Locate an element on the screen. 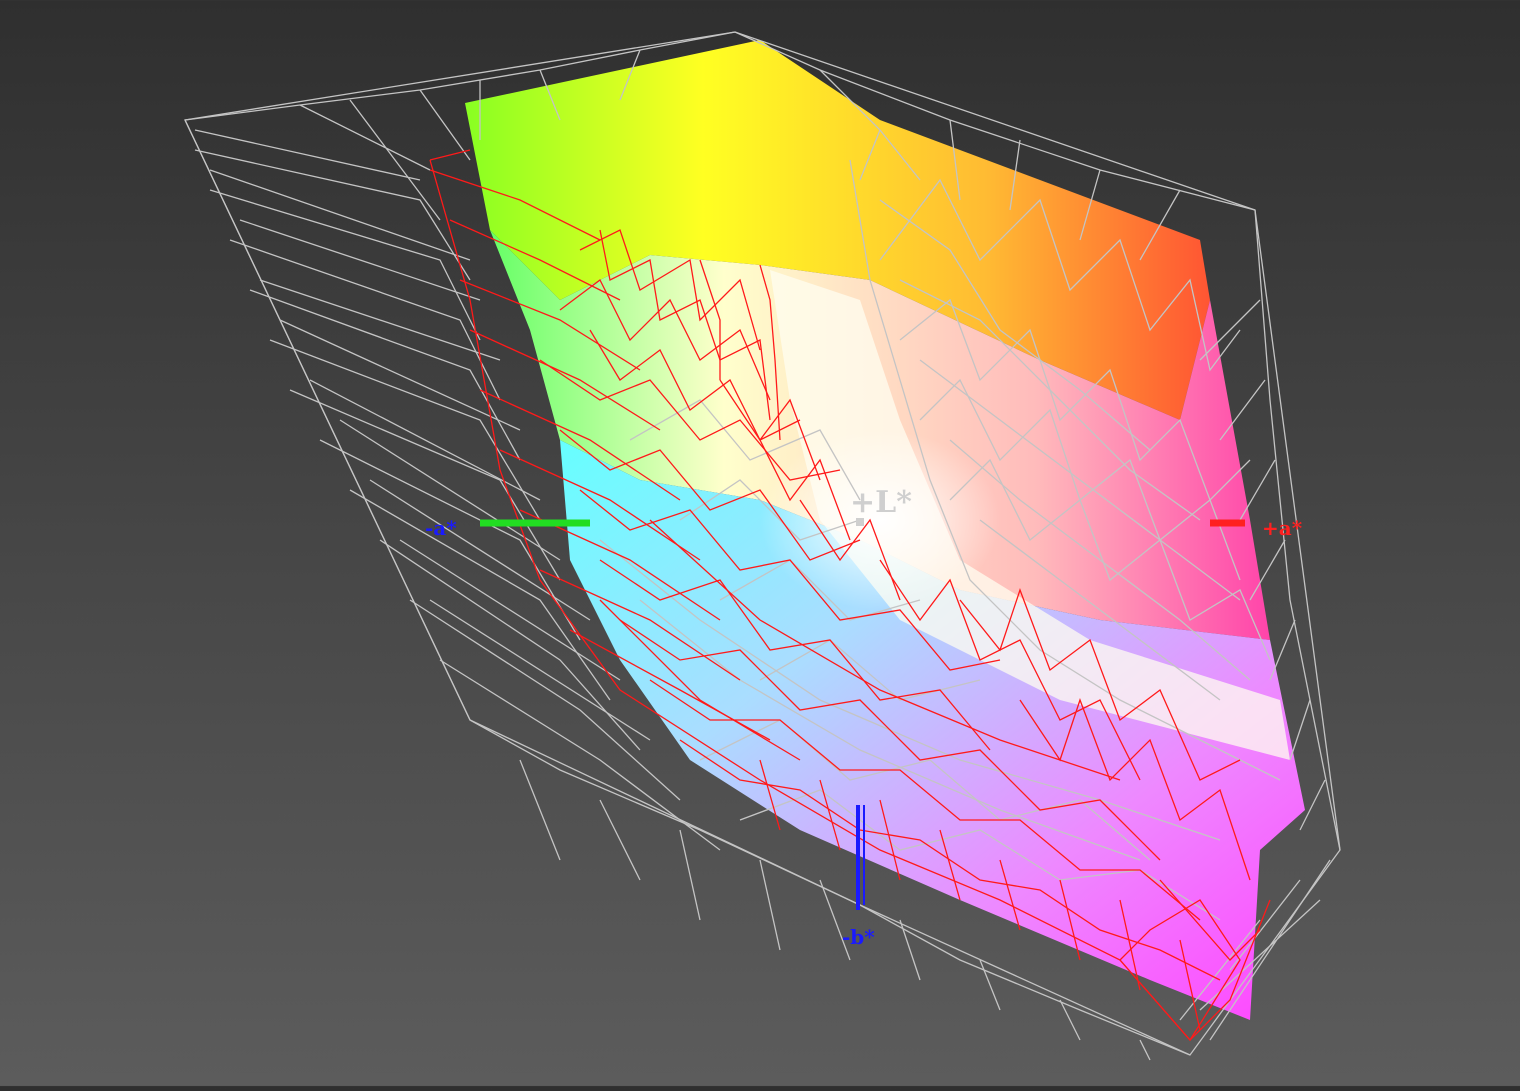  label-minus-a: -a* is located at coordinates (441, 528).